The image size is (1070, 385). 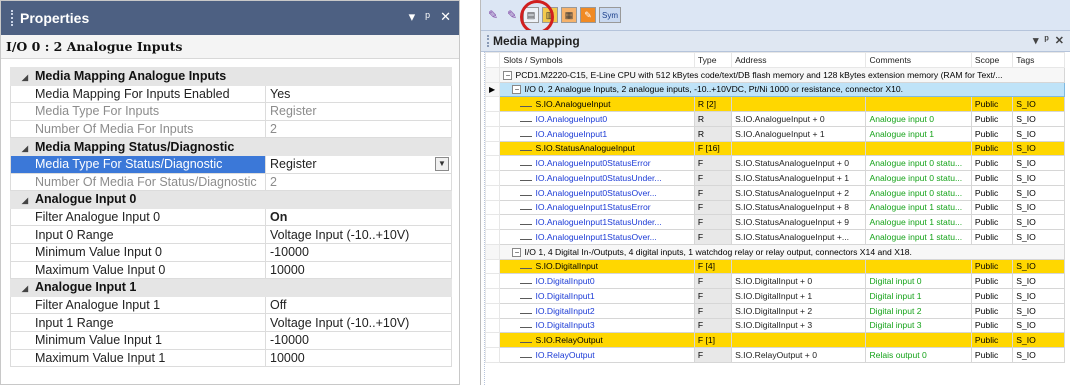 I want to click on symbol-name-cell: IO.DigitalInput0, so click(x=597, y=281).